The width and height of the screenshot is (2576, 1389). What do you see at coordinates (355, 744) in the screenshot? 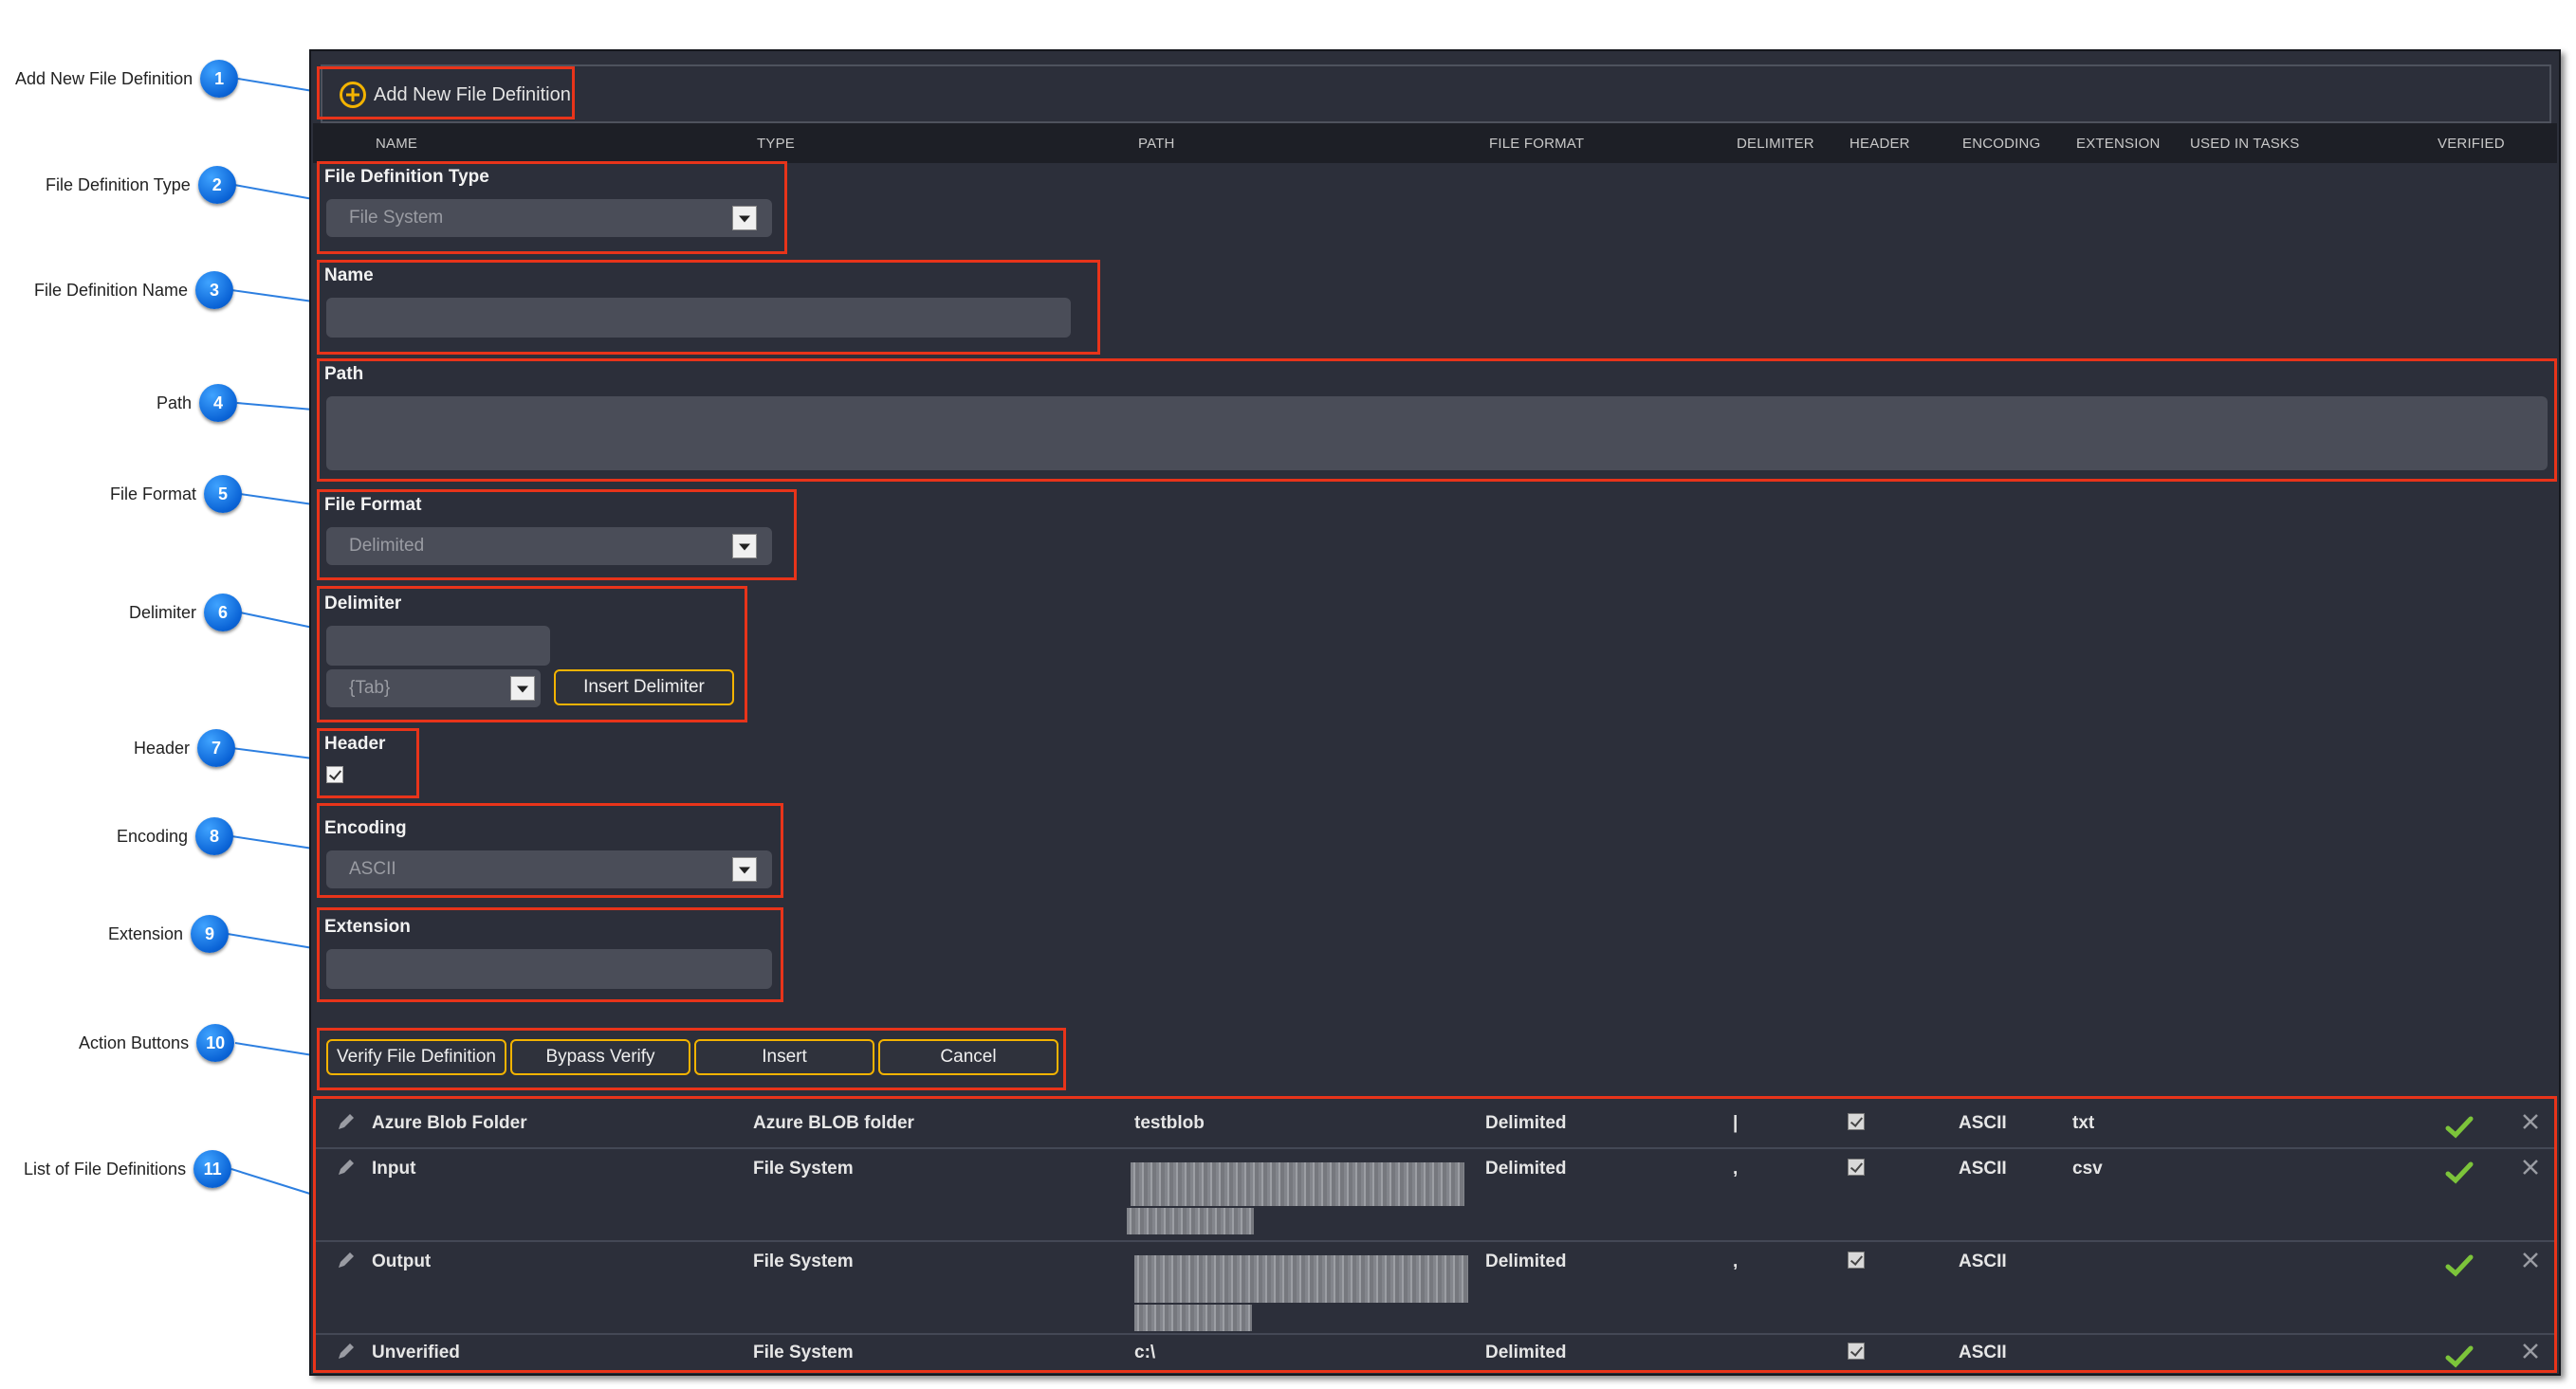
I see `header-label: Header` at bounding box center [355, 744].